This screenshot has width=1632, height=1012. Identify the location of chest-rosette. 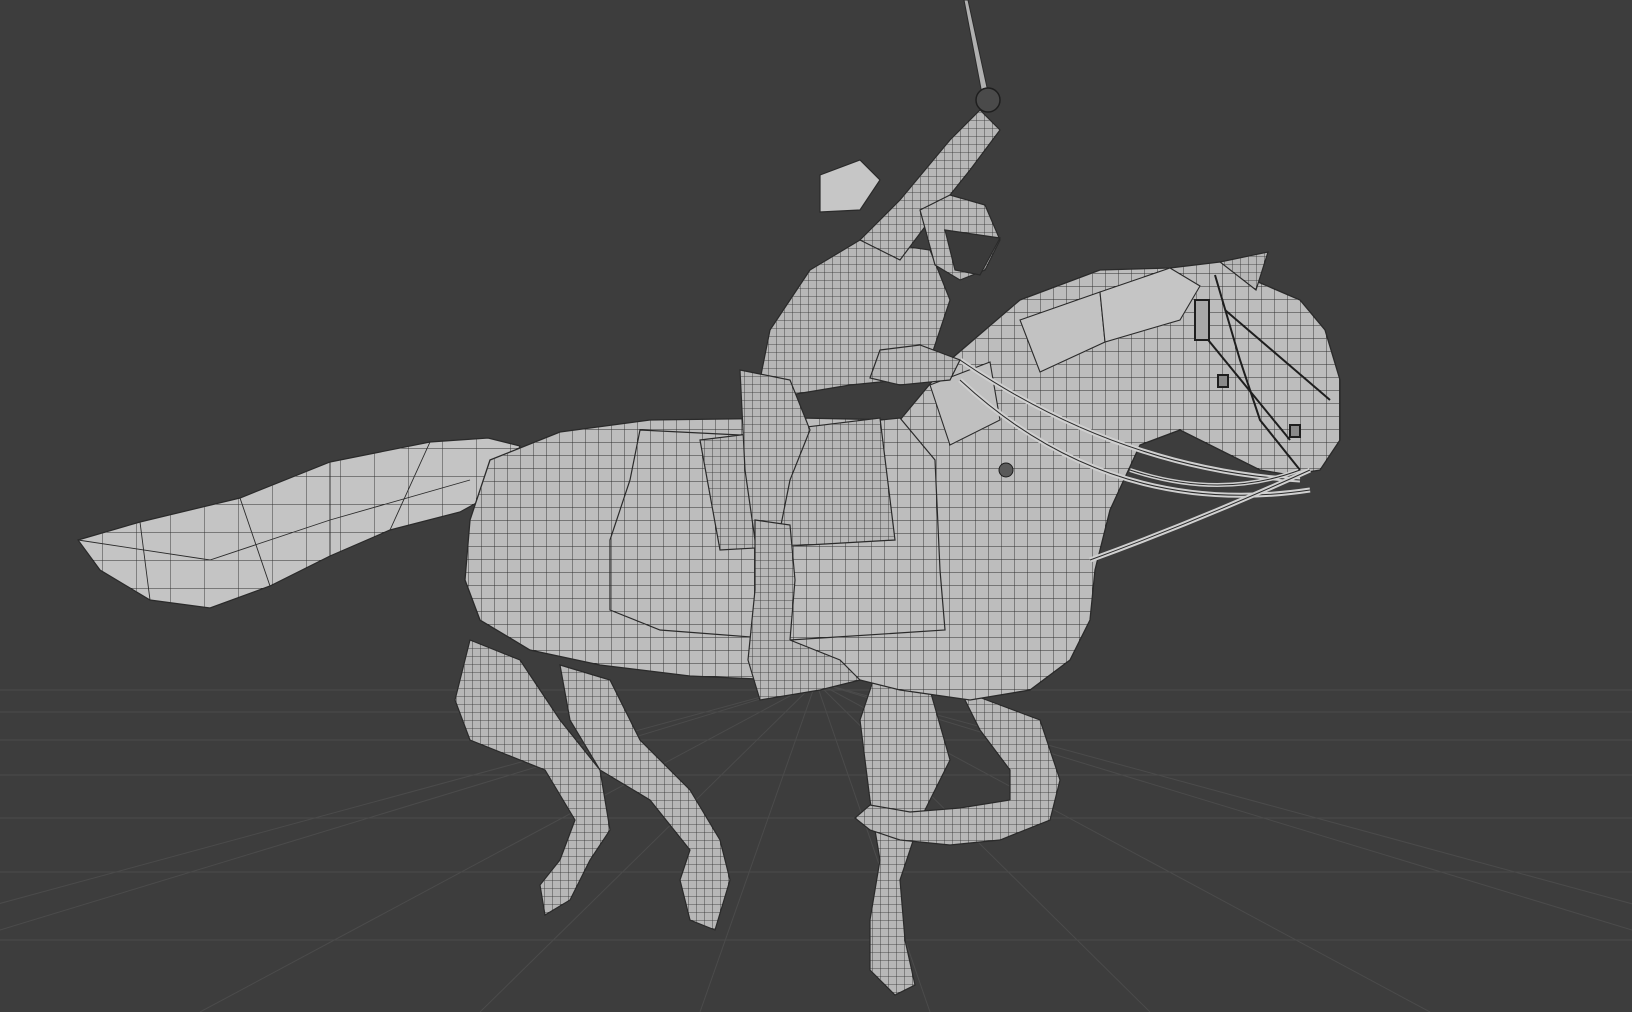
(1006, 470).